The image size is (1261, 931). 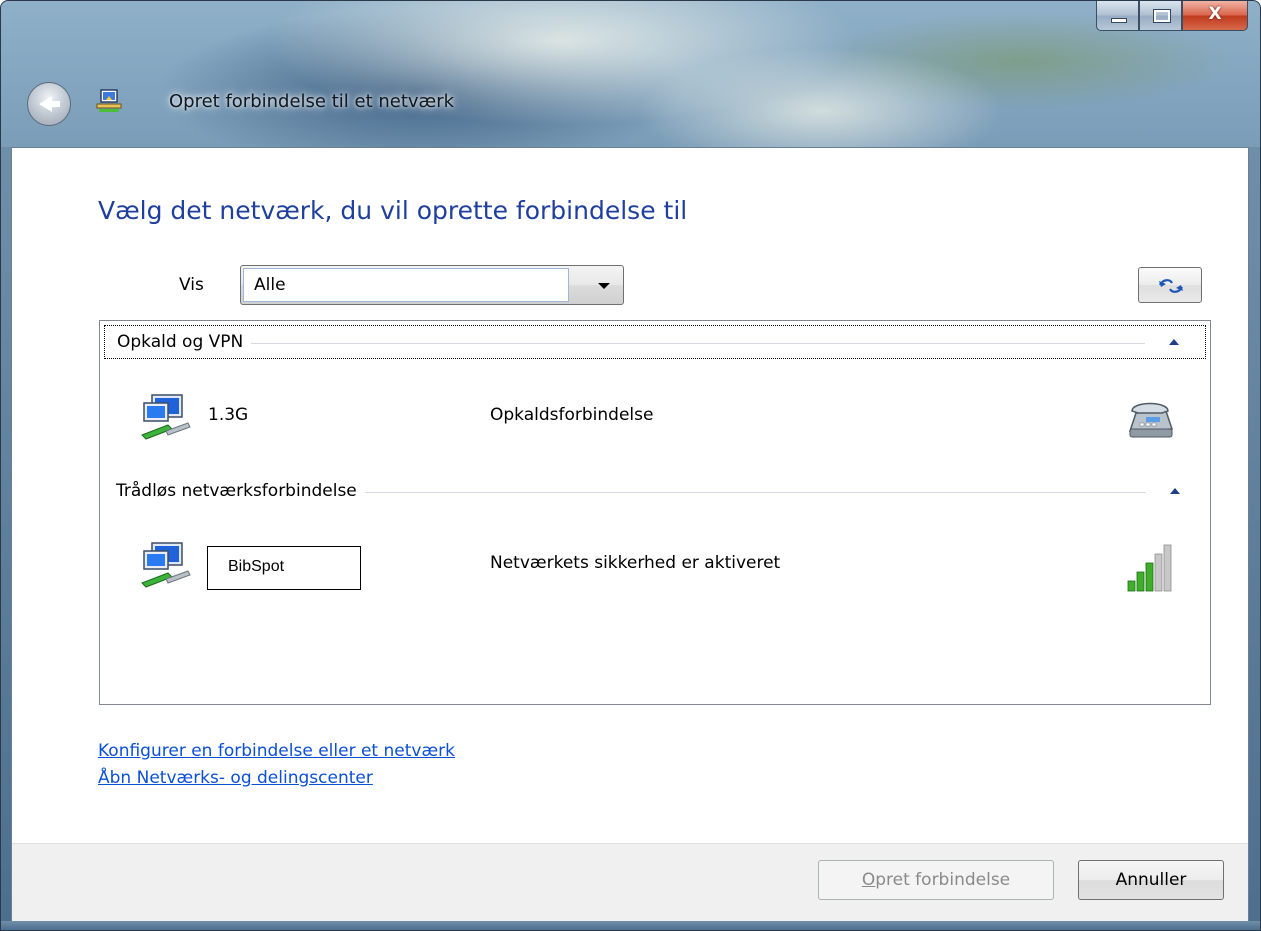 What do you see at coordinates (635, 563) in the screenshot?
I see `network-status: Netværkets sikkerhed er aktiveret` at bounding box center [635, 563].